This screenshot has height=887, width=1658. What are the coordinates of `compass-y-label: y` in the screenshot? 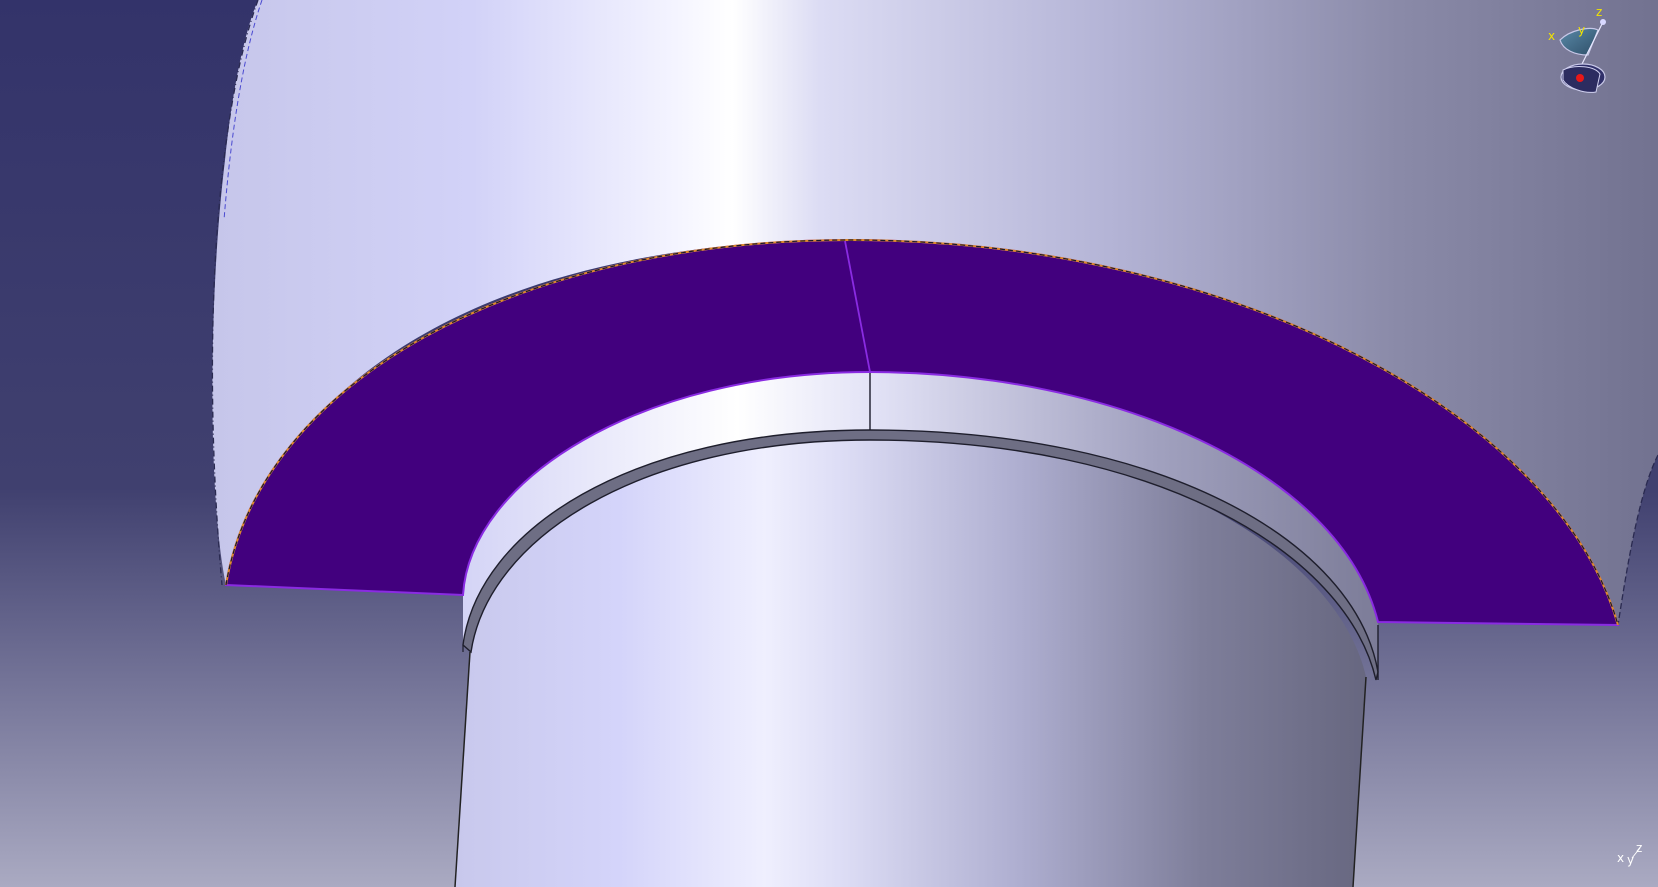 It's located at (1581, 30).